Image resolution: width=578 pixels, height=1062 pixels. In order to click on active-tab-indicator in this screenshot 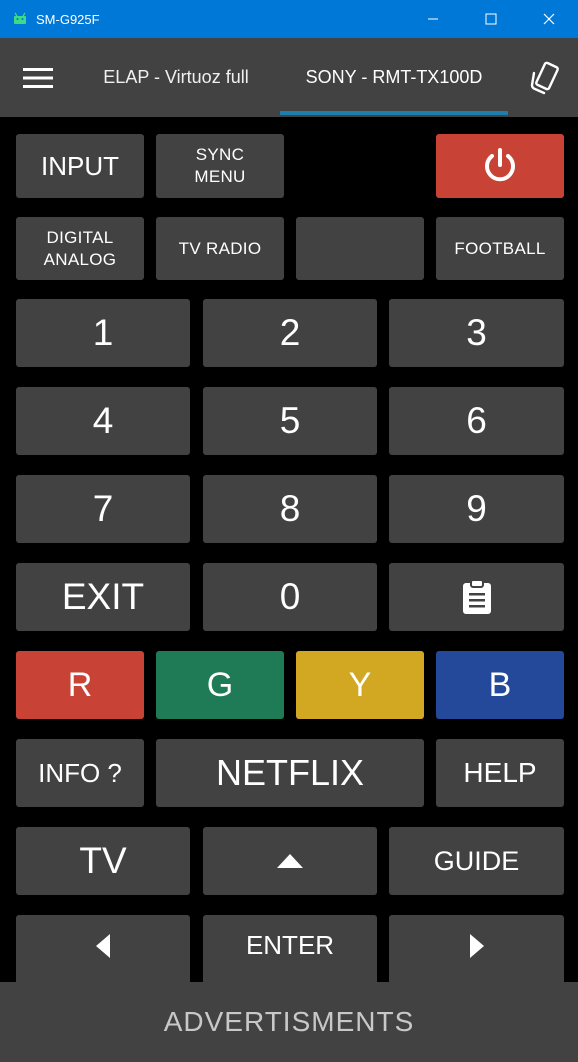, I will do `click(394, 113)`.